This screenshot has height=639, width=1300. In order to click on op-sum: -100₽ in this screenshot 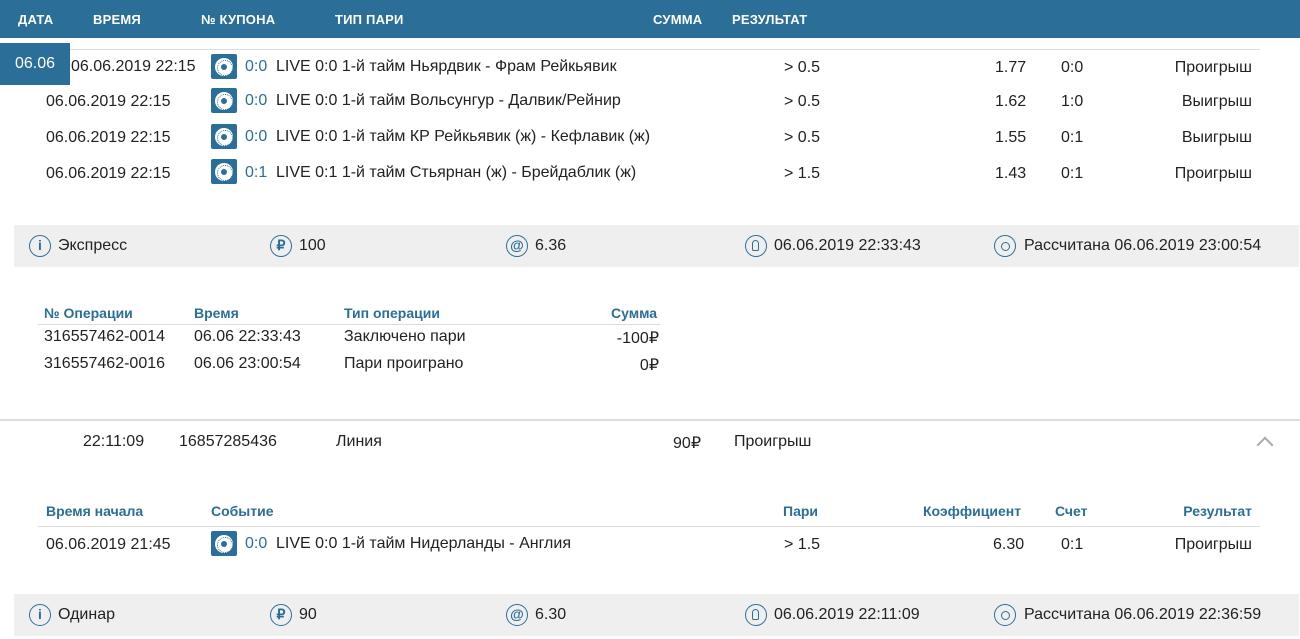, I will do `click(637, 338)`.